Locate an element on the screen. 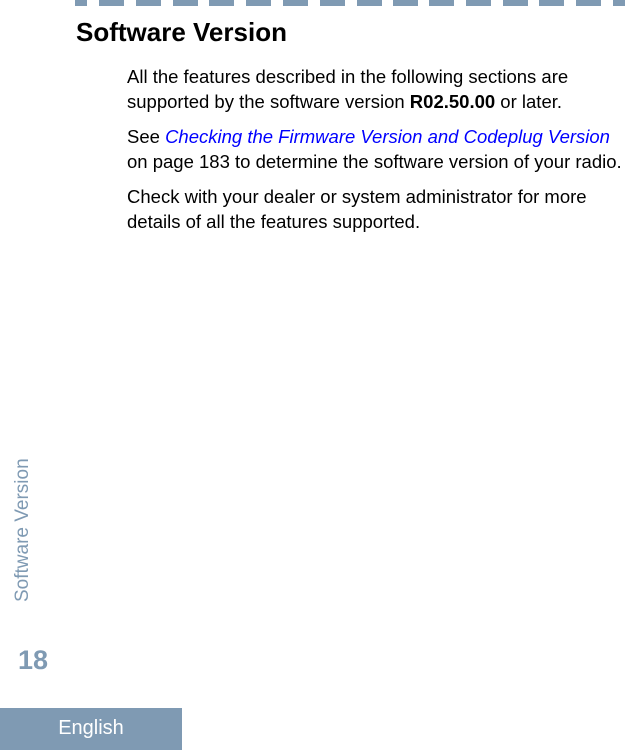  section-heading: Software Version is located at coordinates (181, 32).